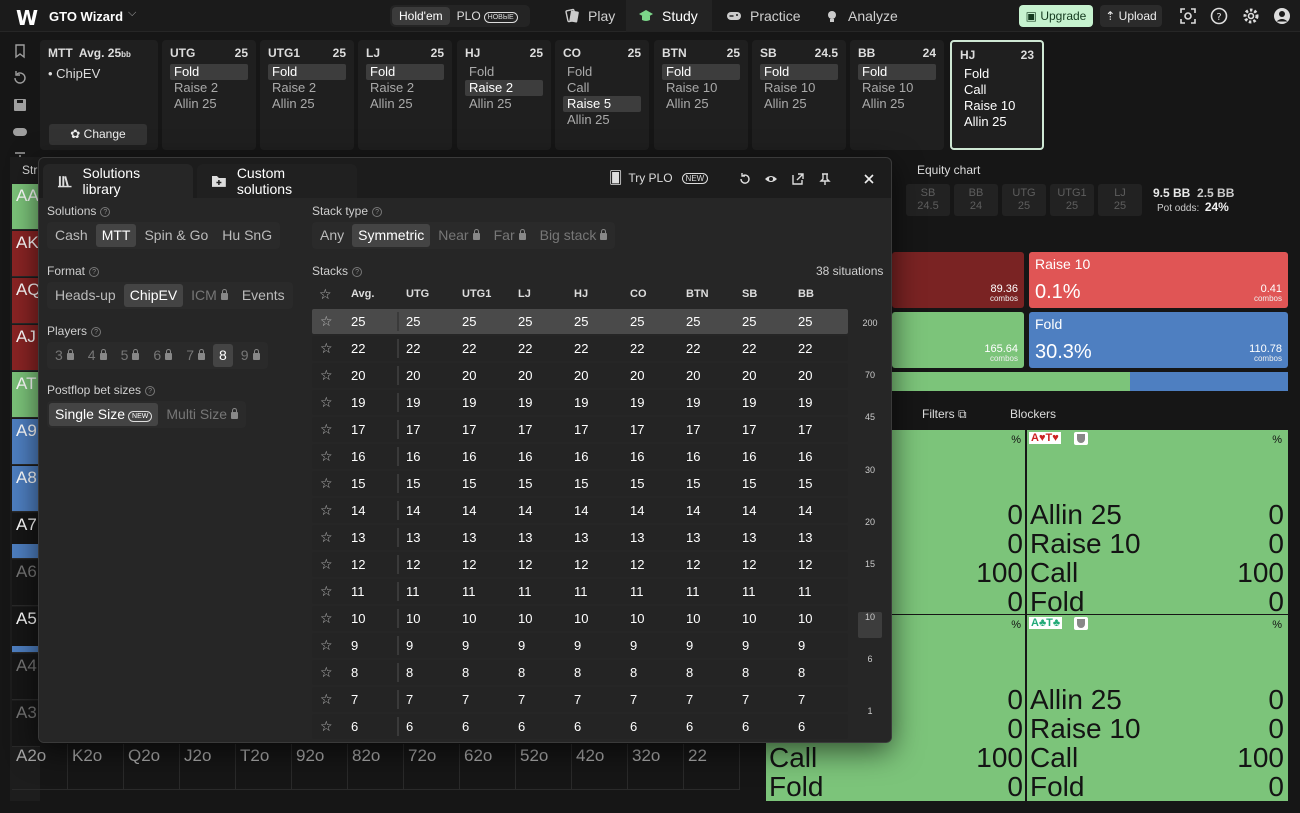  I want to click on hand-cell: 92o, so click(320, 767).